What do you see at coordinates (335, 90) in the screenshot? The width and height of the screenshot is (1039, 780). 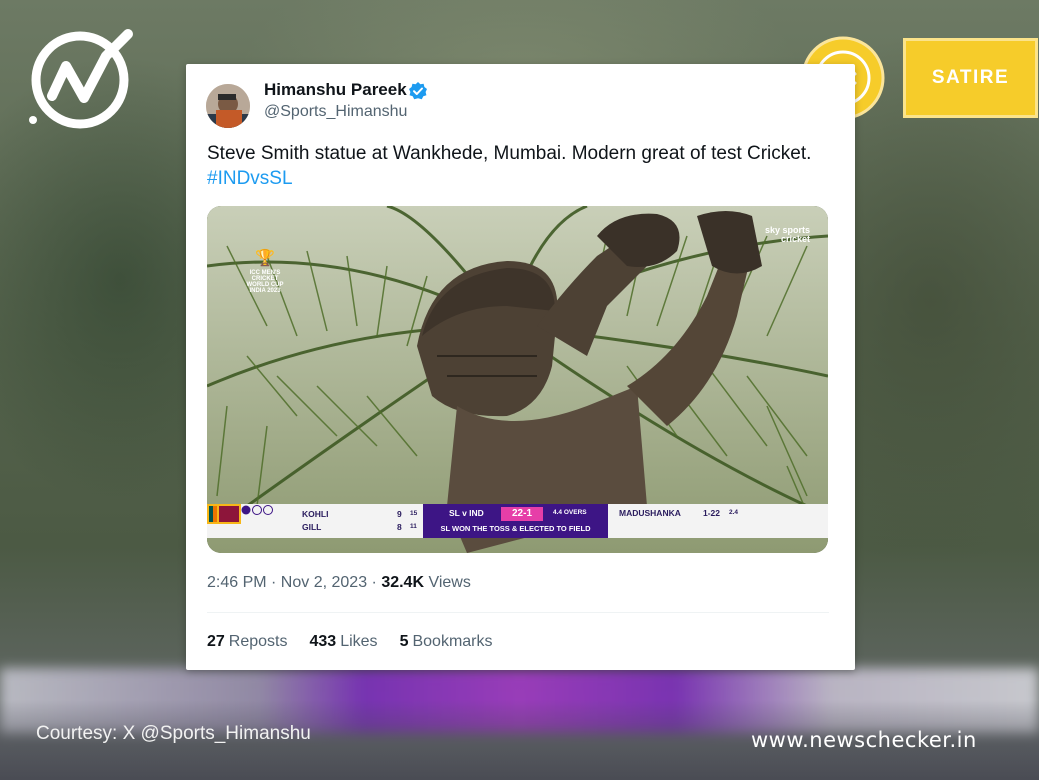 I see `author-name: Himanshu Pareek` at bounding box center [335, 90].